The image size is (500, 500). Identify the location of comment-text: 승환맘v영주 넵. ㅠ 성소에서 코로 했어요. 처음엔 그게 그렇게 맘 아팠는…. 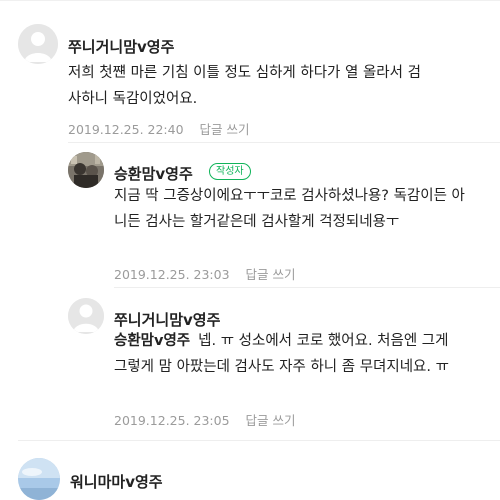
(286, 354).